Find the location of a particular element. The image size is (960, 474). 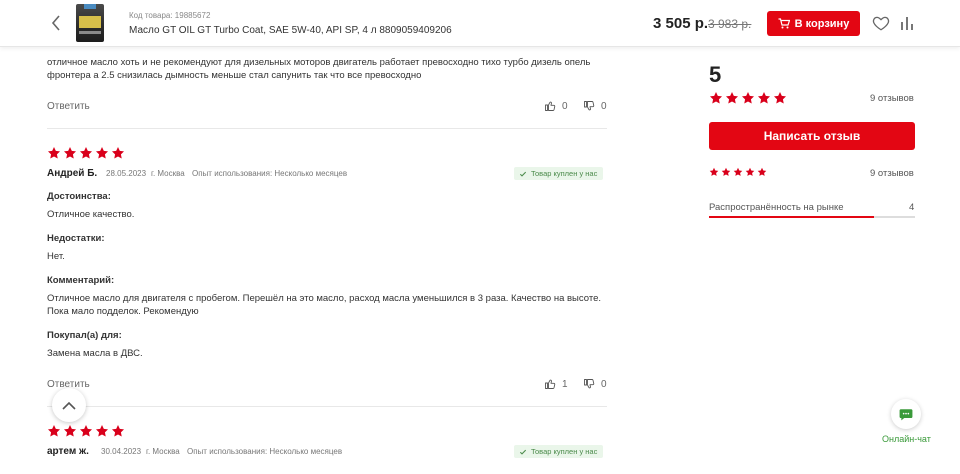

market-prevalence-bar is located at coordinates (812, 217).